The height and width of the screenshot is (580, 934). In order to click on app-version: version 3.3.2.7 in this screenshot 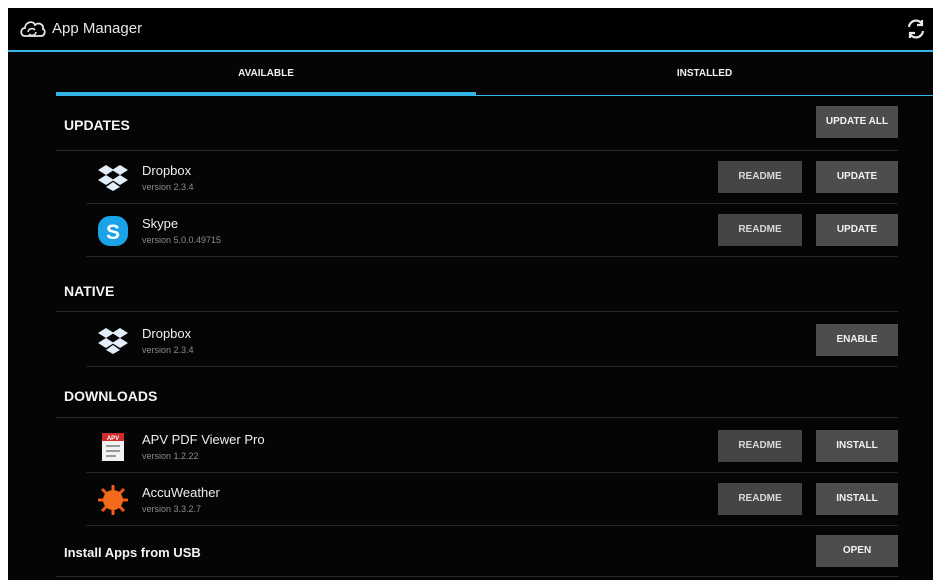, I will do `click(172, 509)`.